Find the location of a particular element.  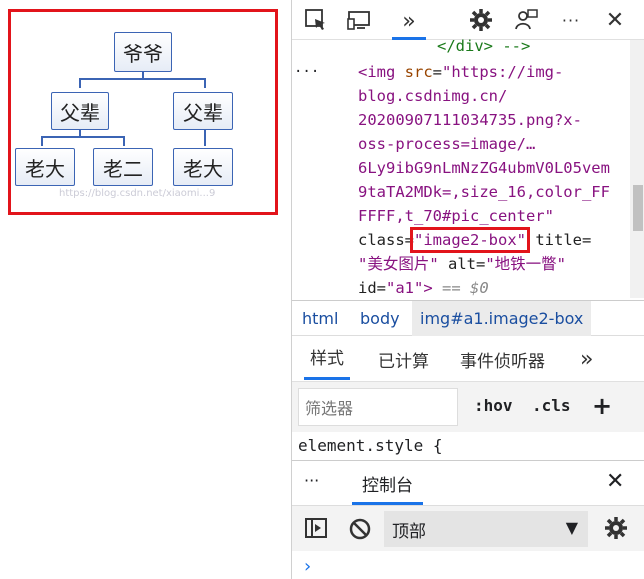

src-value: "https://img- is located at coordinates (503, 72).